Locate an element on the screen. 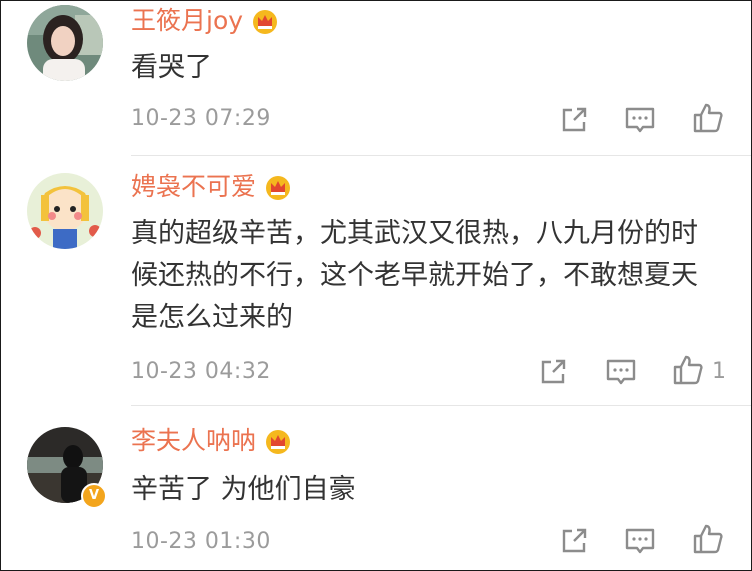 The height and width of the screenshot is (571, 752). verified-badge: V is located at coordinates (94, 496).